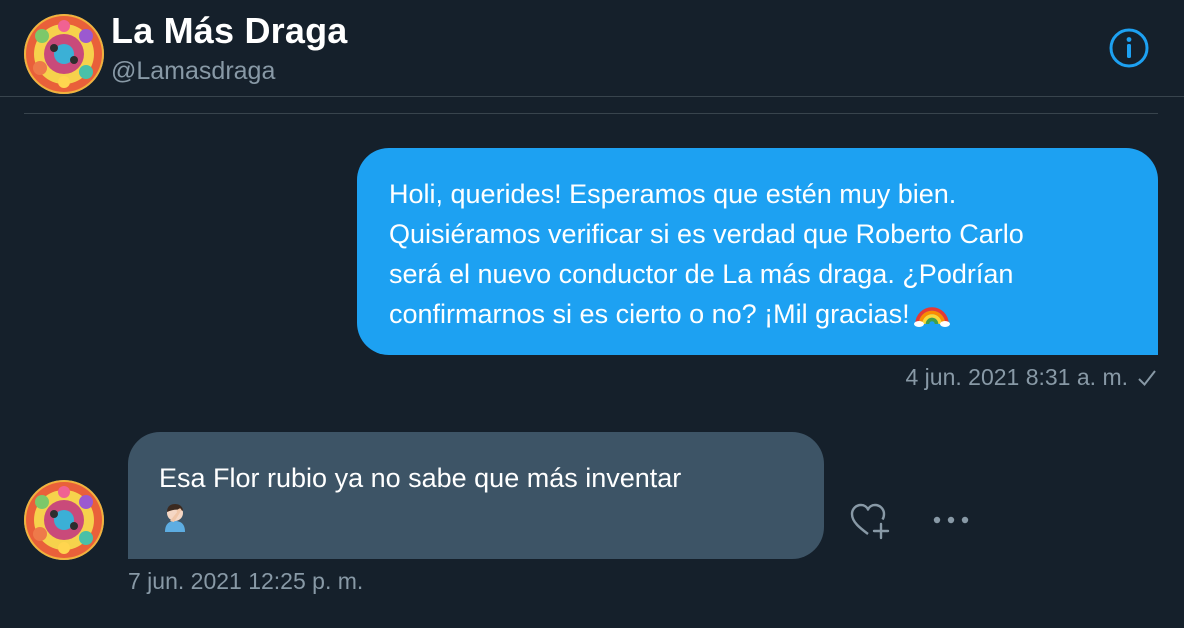  I want to click on user-handle: @Lamasdraga, so click(193, 71).